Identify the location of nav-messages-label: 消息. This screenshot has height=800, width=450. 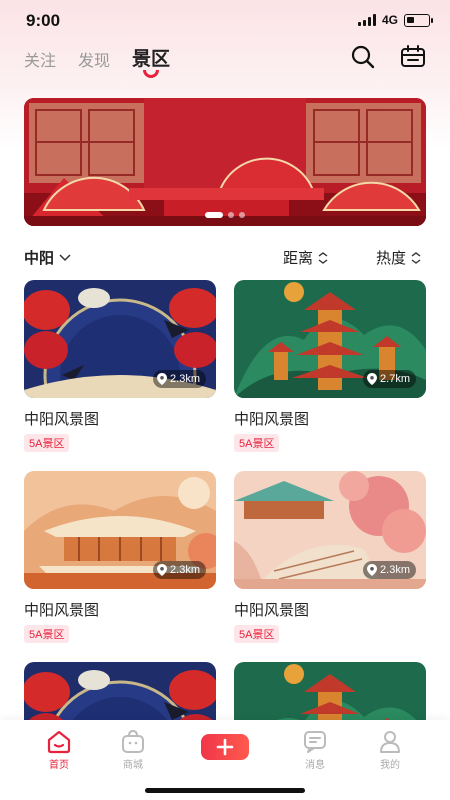
(315, 765).